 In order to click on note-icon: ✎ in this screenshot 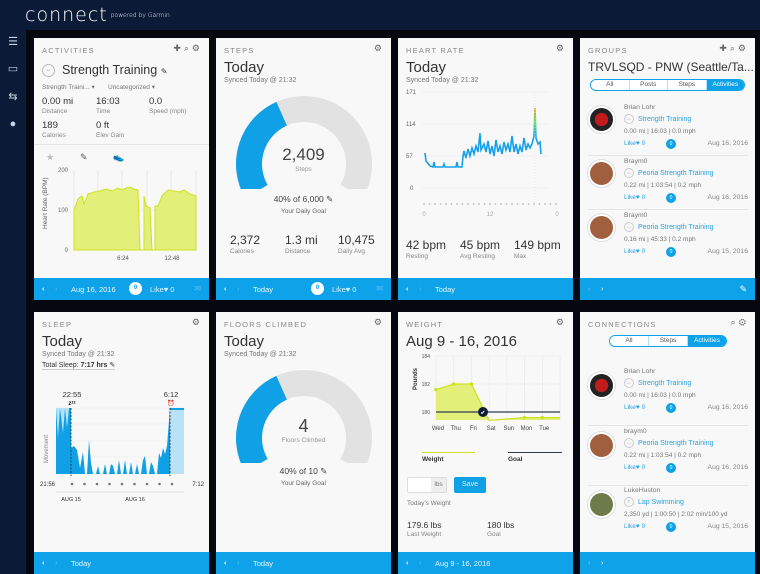, I will do `click(84, 157)`.